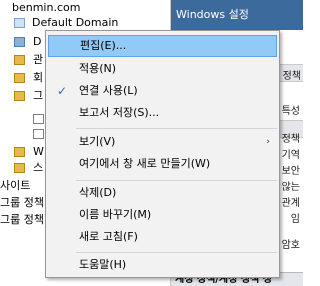 The height and width of the screenshot is (286, 320). What do you see at coordinates (162, 142) in the screenshot?
I see `menu-item-view: 보기(V) ›` at bounding box center [162, 142].